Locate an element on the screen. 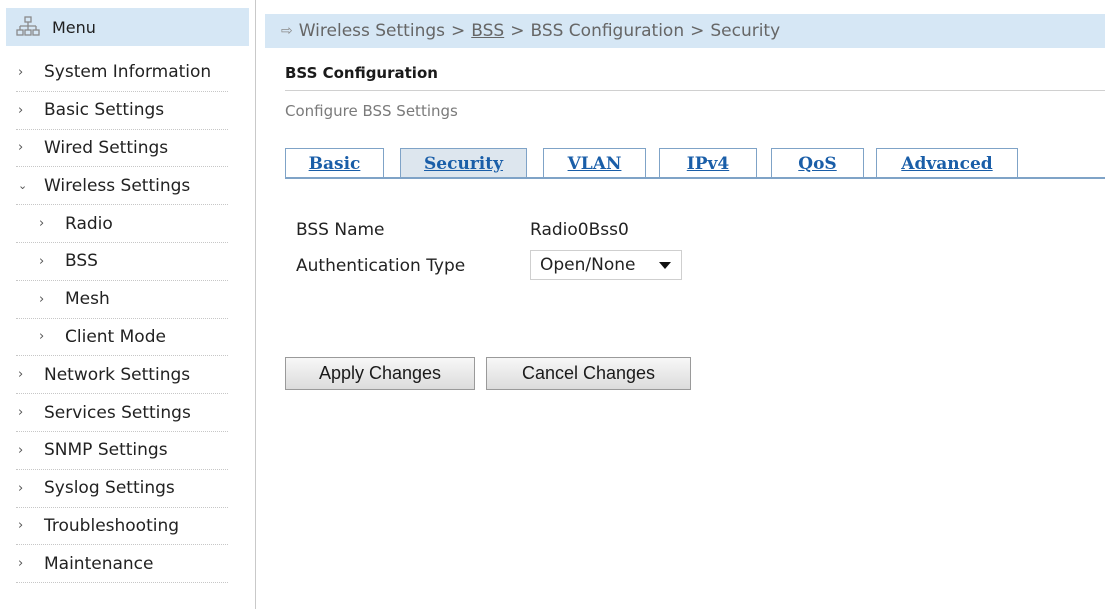 This screenshot has height=609, width=1110. sidebar-item-label: SNMP Settings is located at coordinates (106, 450).